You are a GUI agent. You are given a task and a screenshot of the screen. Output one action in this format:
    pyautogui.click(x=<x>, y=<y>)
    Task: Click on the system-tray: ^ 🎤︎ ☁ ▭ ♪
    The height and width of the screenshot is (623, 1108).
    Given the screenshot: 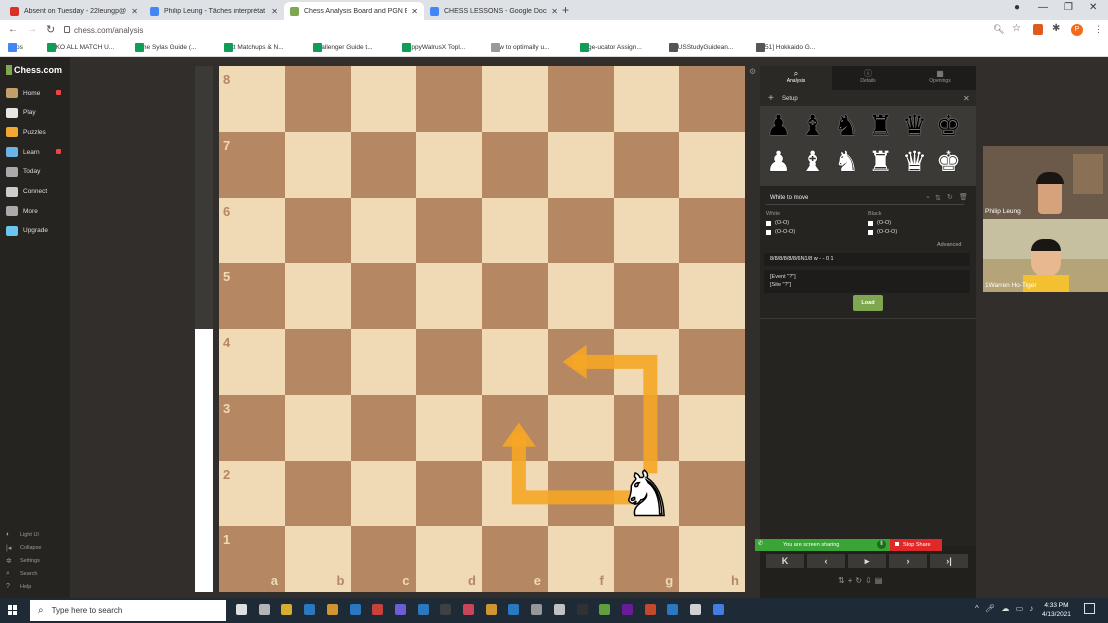 What is the action you would take?
    pyautogui.click(x=1005, y=608)
    